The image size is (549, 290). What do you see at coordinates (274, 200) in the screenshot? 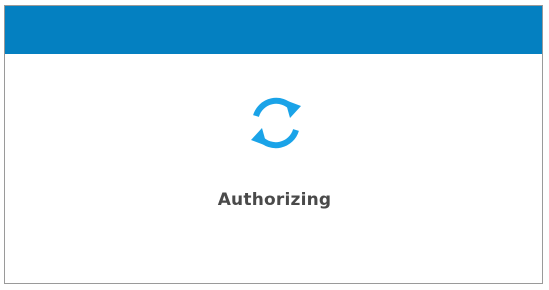
I see `status-text: Authorizing` at bounding box center [274, 200].